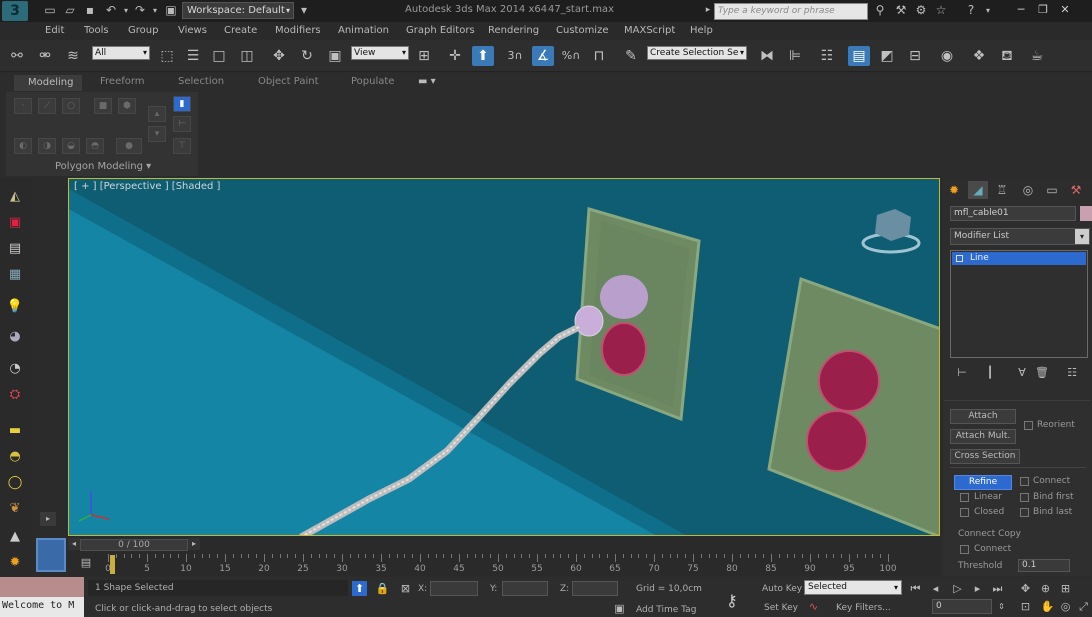 This screenshot has height=617, width=1092. Describe the element at coordinates (1045, 588) in the screenshot. I see `zoom-icon: ⊕` at that location.